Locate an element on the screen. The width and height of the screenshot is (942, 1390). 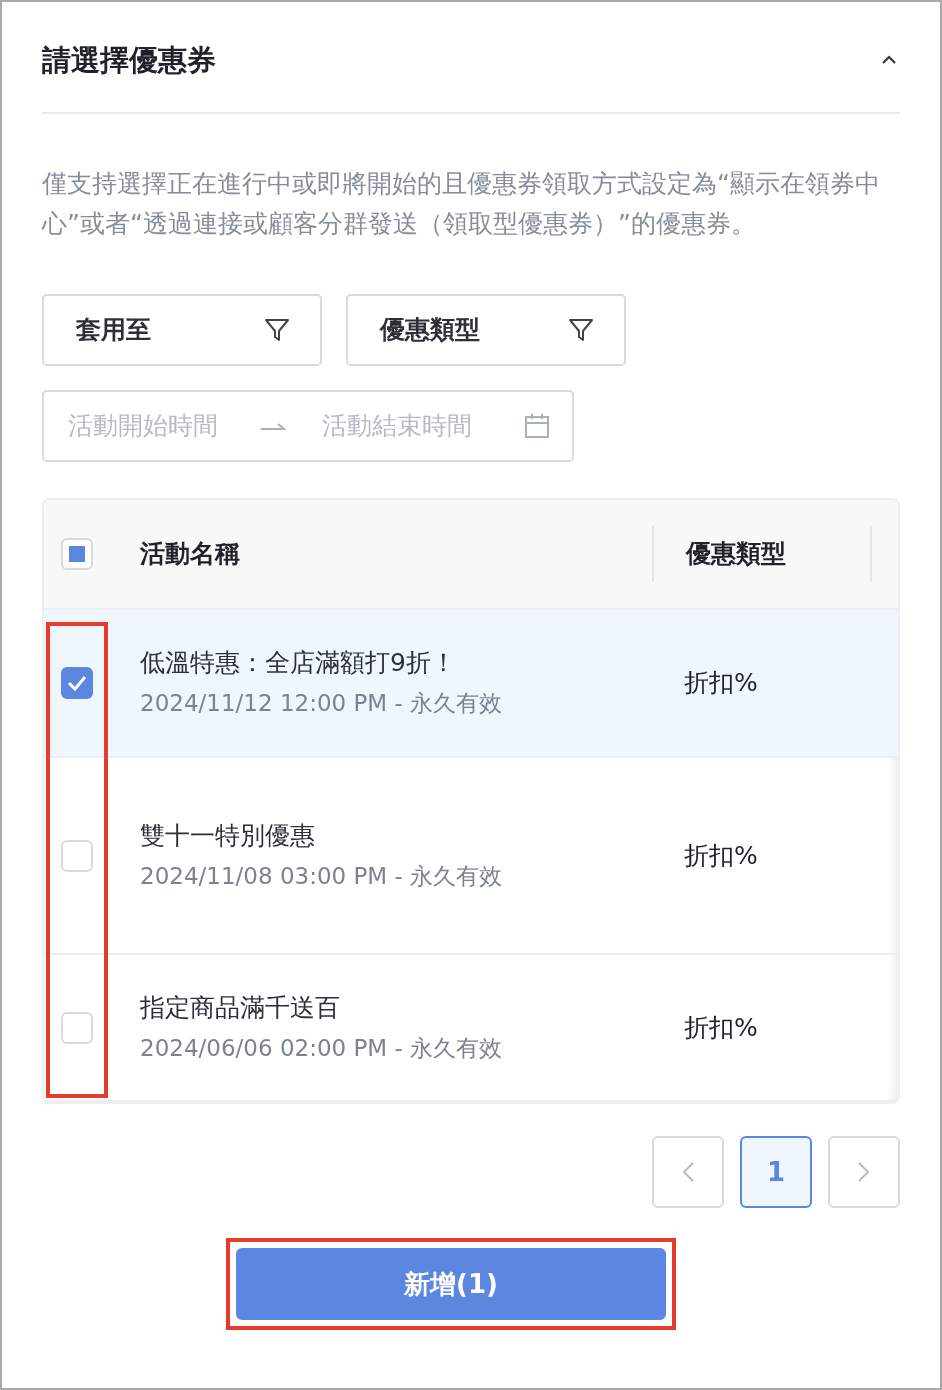
next-page-button is located at coordinates (864, 1172).